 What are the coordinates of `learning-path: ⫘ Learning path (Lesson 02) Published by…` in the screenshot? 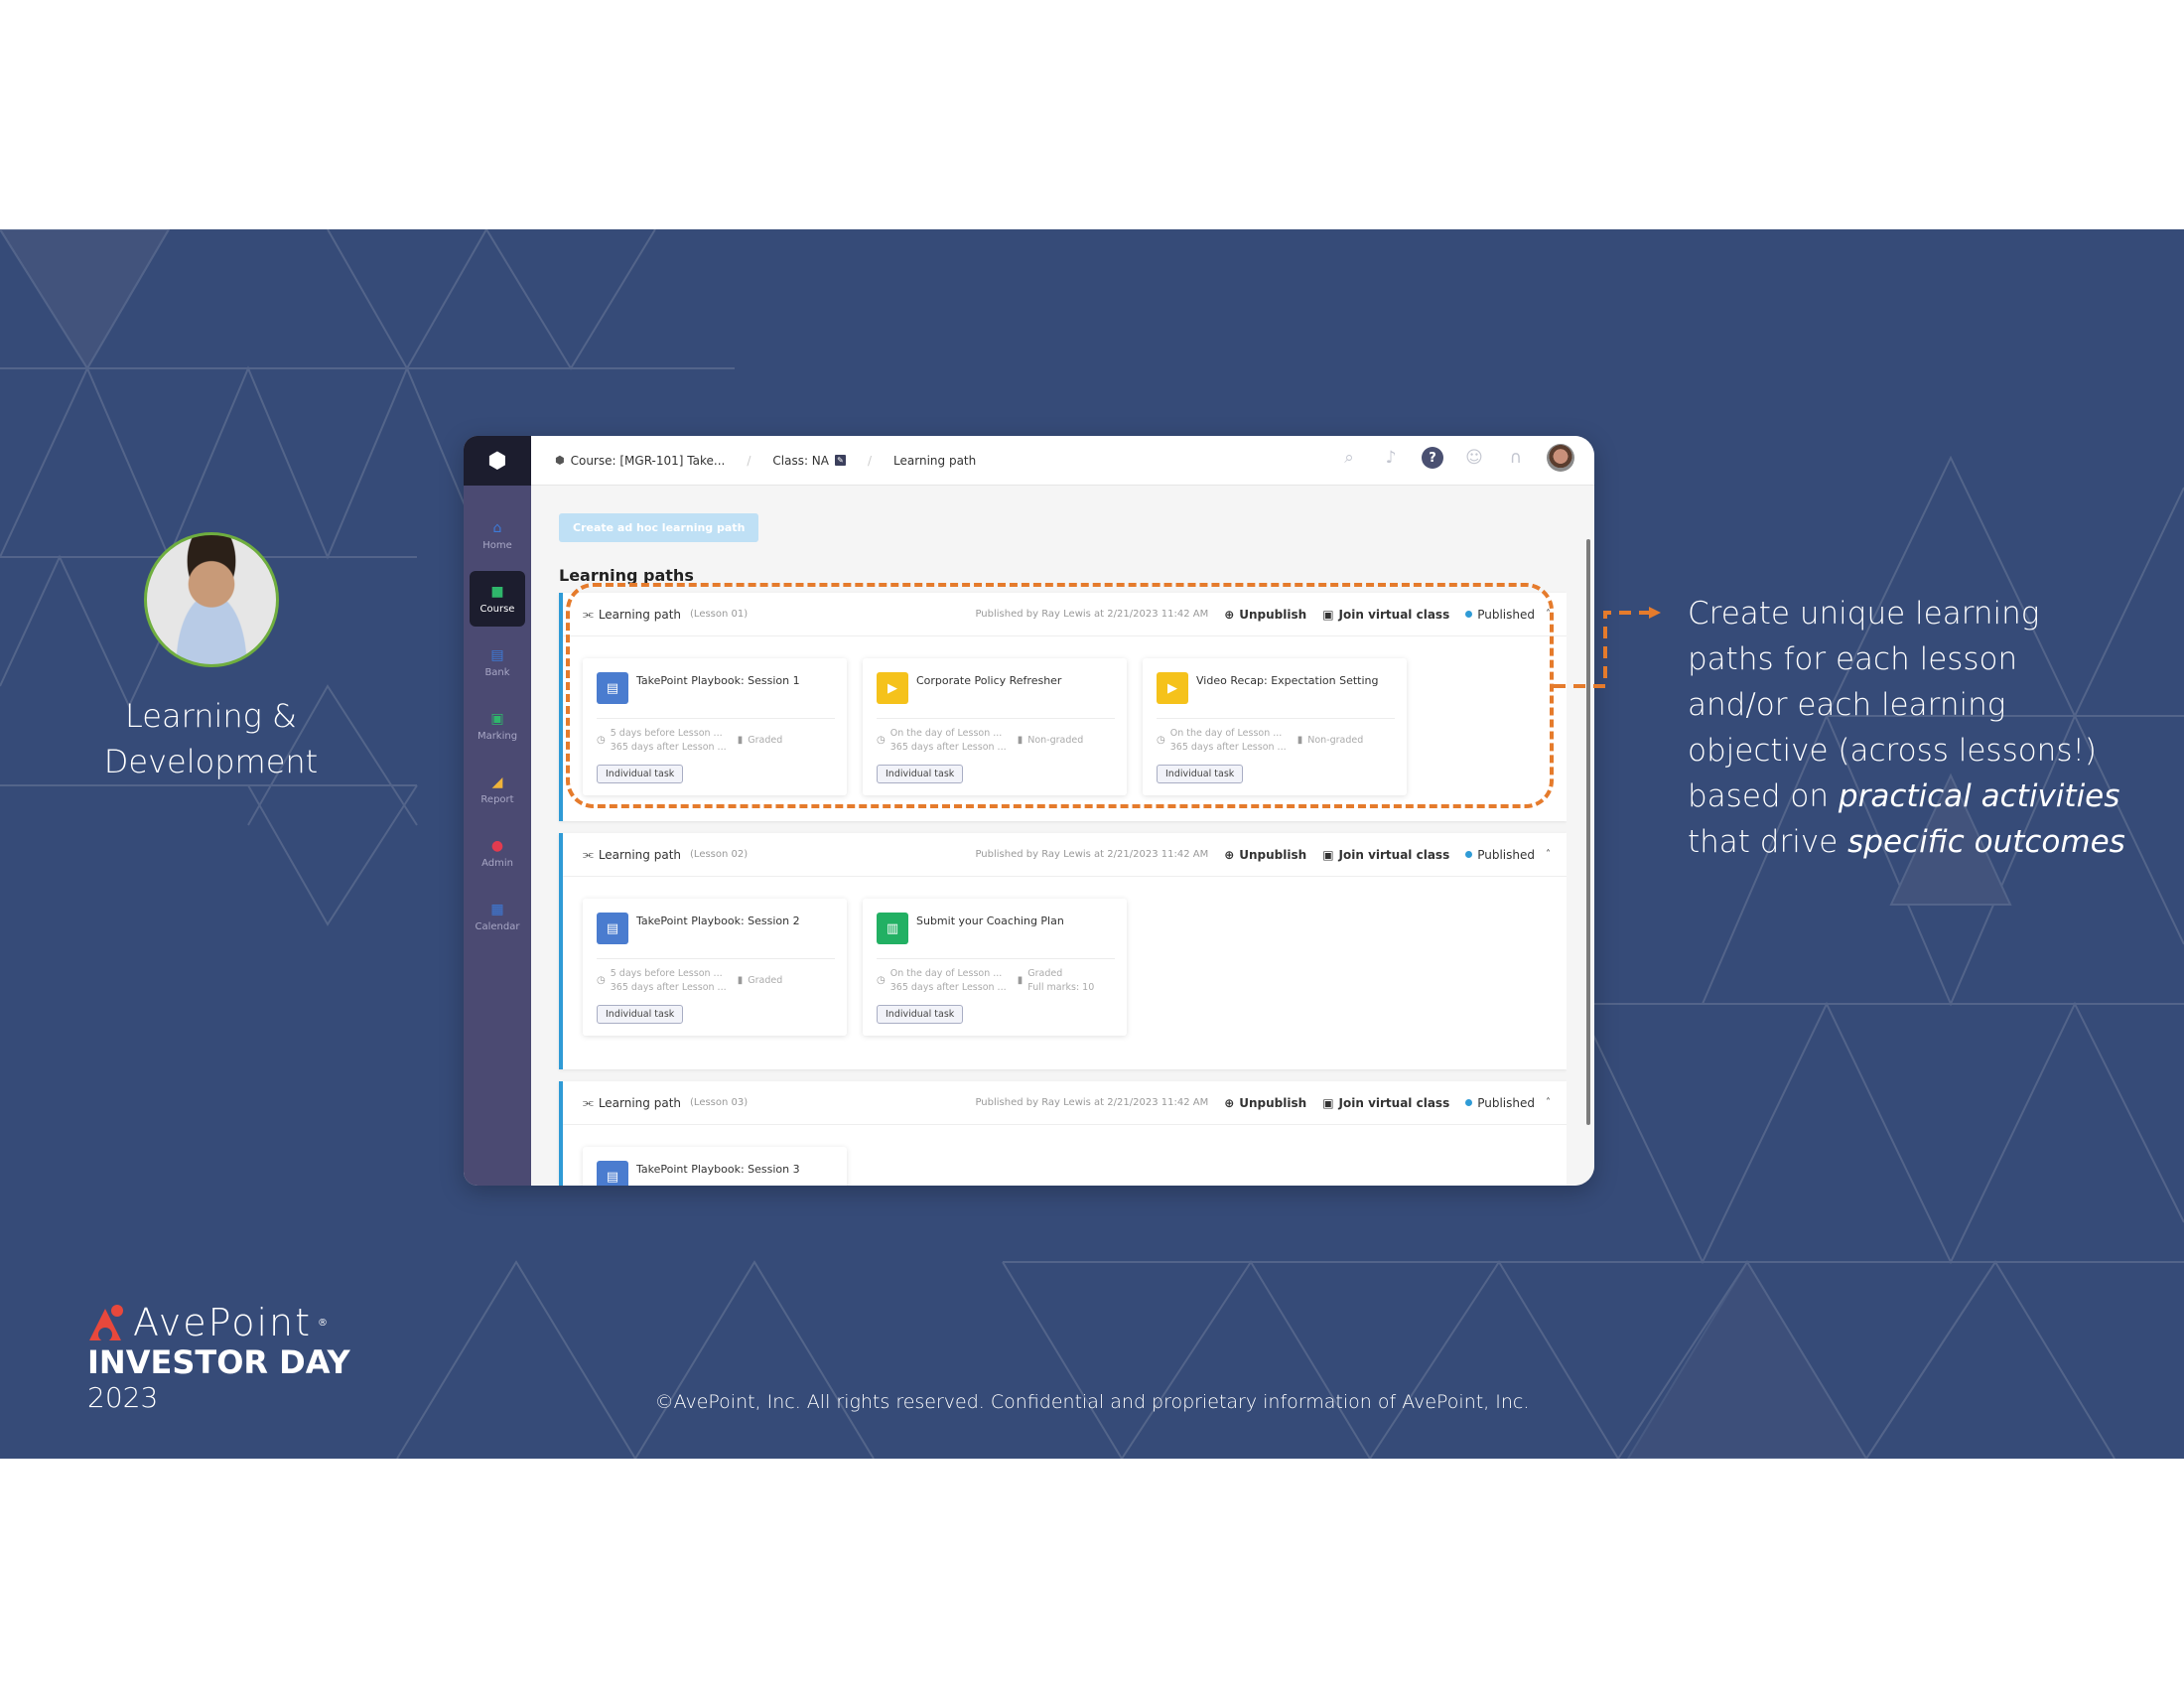 It's located at (1063, 951).